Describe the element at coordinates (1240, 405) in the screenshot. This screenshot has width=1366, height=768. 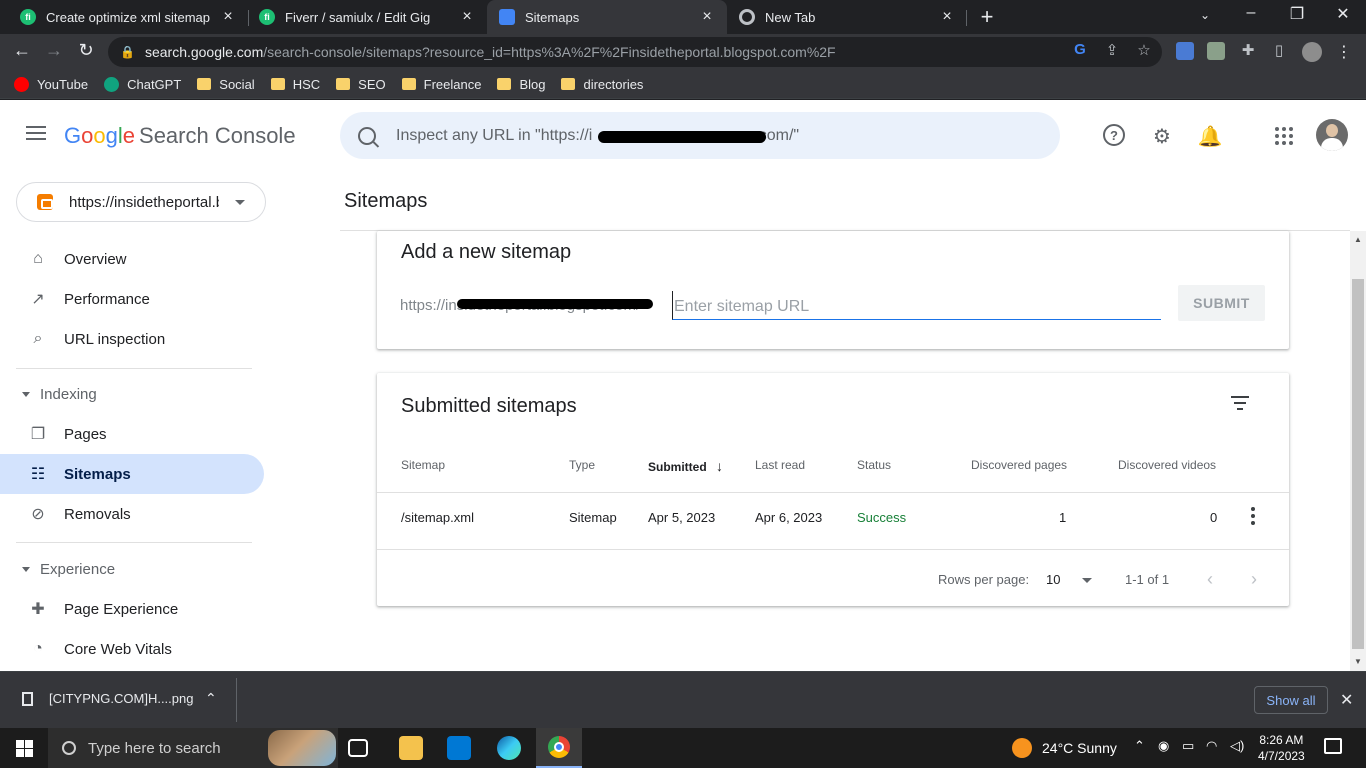
I see `filter-icon` at that location.